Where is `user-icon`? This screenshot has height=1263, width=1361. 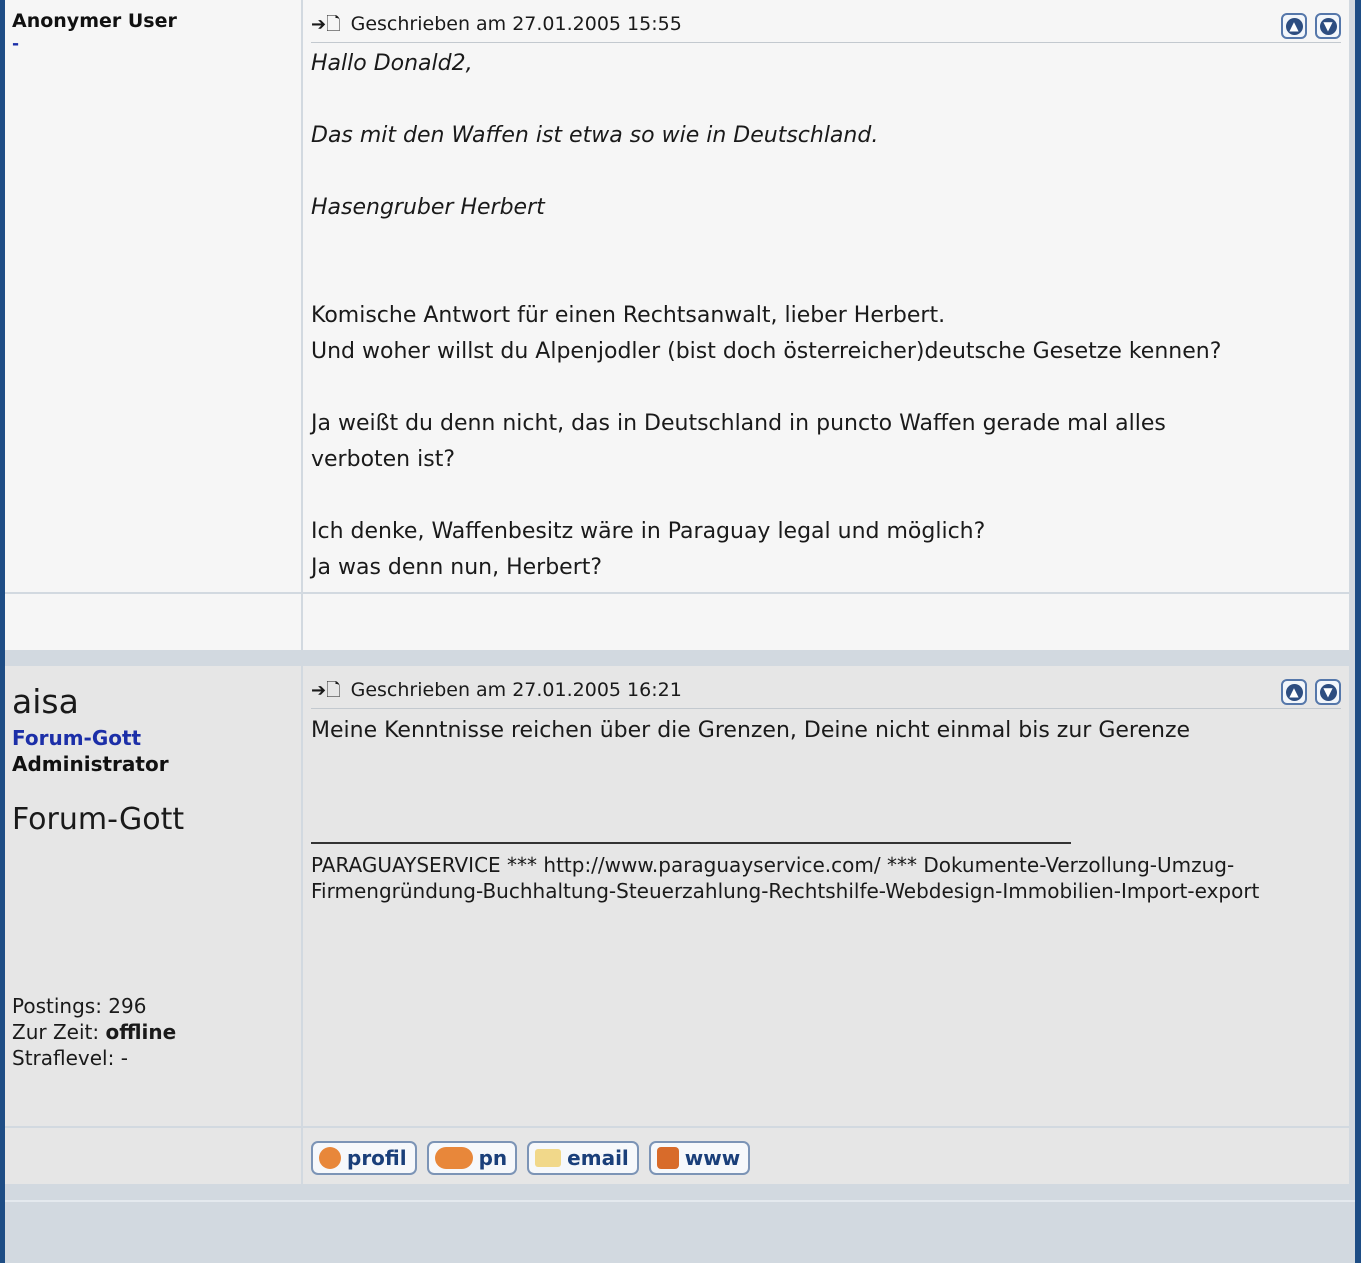 user-icon is located at coordinates (330, 1158).